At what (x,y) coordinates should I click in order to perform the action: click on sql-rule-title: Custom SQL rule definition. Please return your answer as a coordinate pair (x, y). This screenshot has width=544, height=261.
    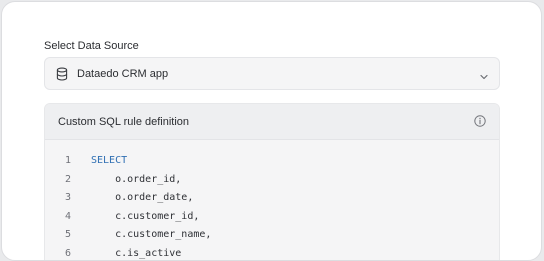
    Looking at the image, I should click on (123, 122).